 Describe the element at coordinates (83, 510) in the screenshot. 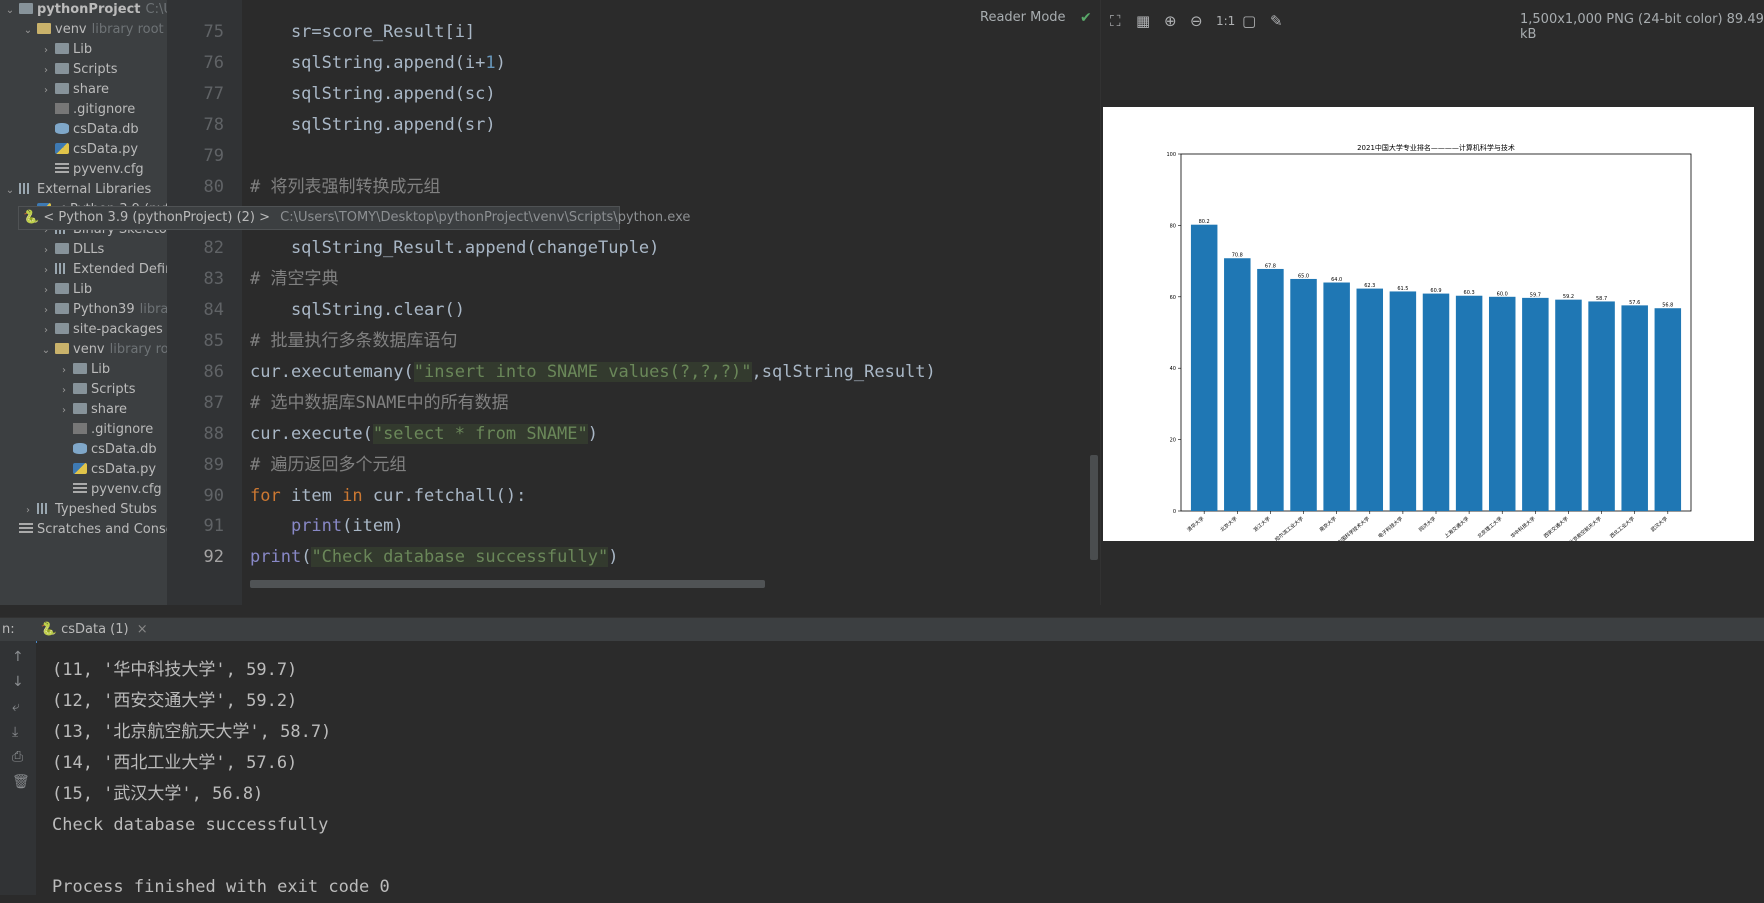

I see `tree-item: › Typeshed Stubs` at that location.